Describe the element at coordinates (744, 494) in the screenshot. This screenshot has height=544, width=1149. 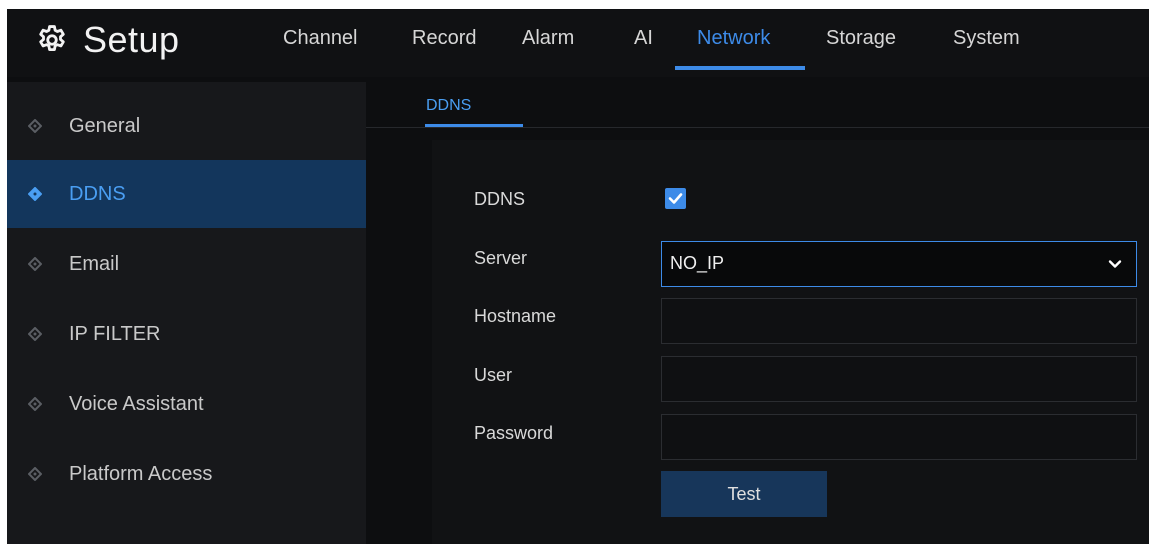
I see `test-button: Test` at that location.